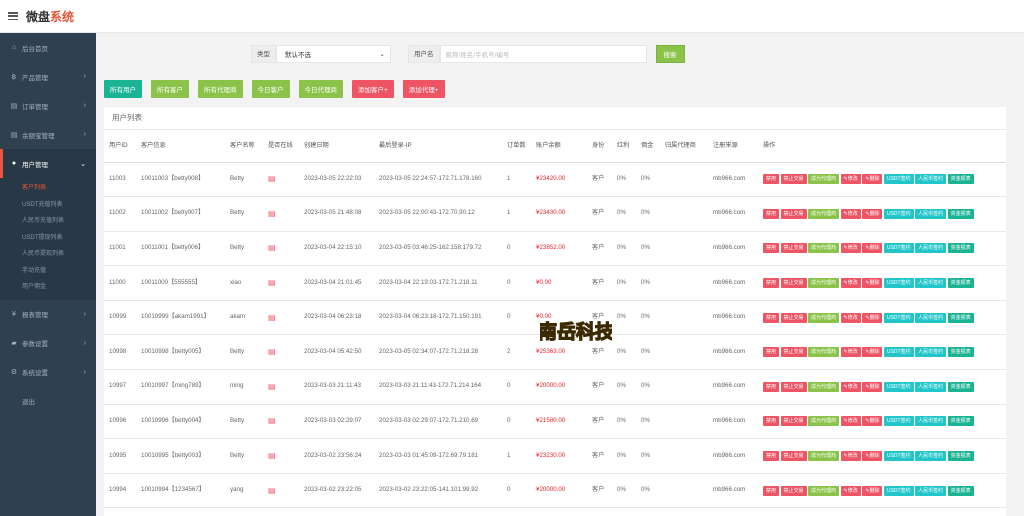 The width and height of the screenshot is (1024, 516). I want to click on sidebar-item-b2: ⚙ 系统设置 ›, so click(48, 372).